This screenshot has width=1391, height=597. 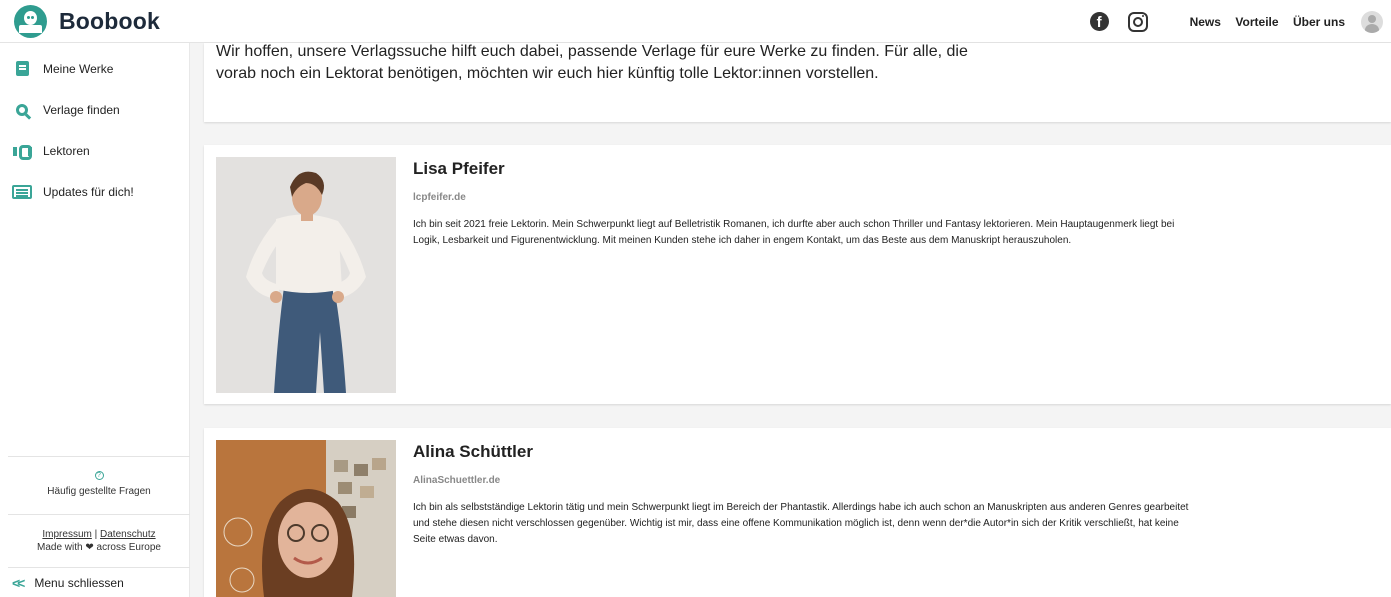 I want to click on nav-ueber-uns: Über uns, so click(x=1319, y=22).